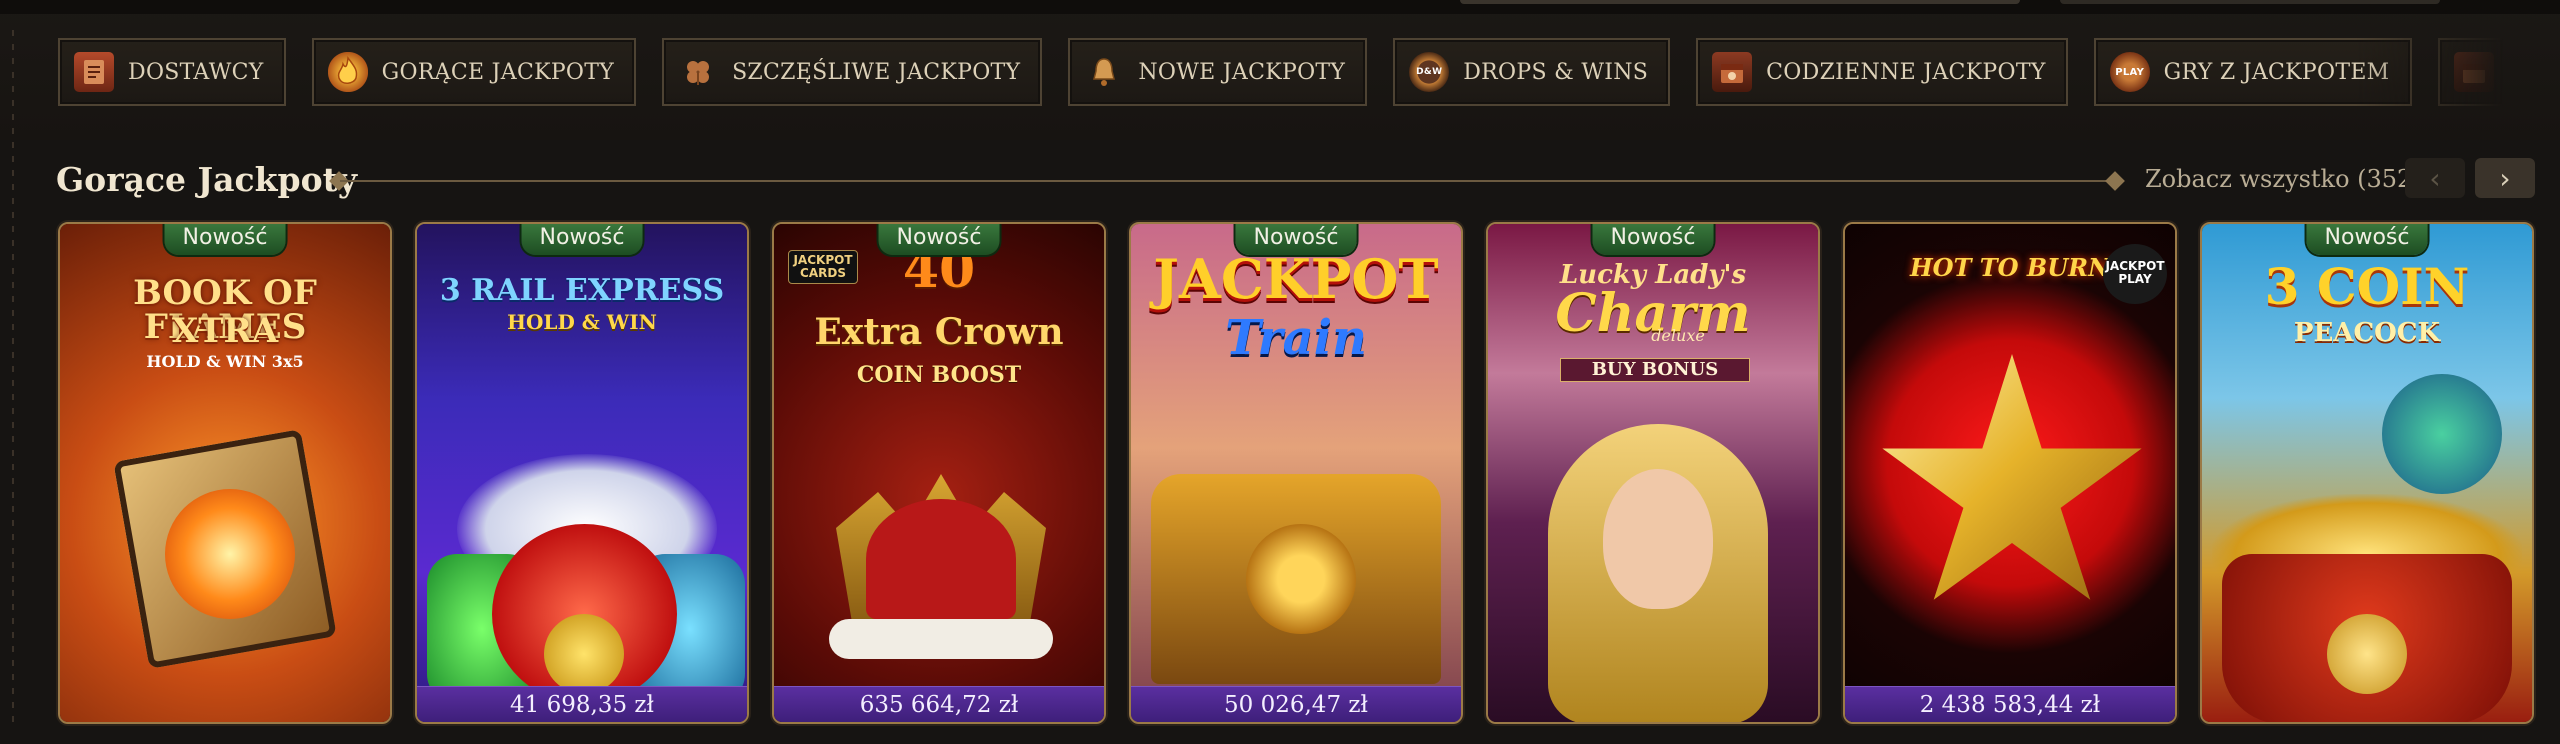 The image size is (2560, 744). What do you see at coordinates (206, 179) in the screenshot?
I see `section-title: Gorące Jackpoty` at bounding box center [206, 179].